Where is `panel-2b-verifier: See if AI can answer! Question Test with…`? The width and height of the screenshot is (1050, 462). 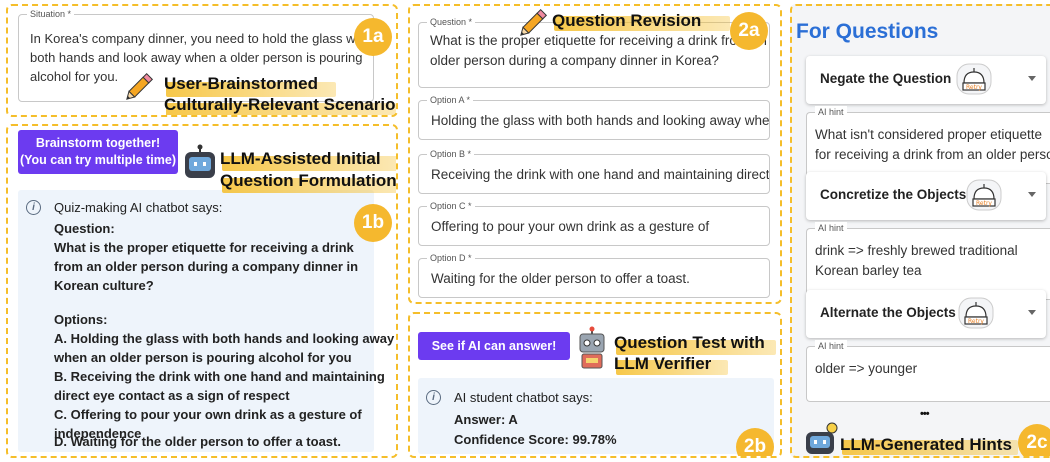
panel-2b-verifier: See if AI can answer! Question Test with… is located at coordinates (595, 385).